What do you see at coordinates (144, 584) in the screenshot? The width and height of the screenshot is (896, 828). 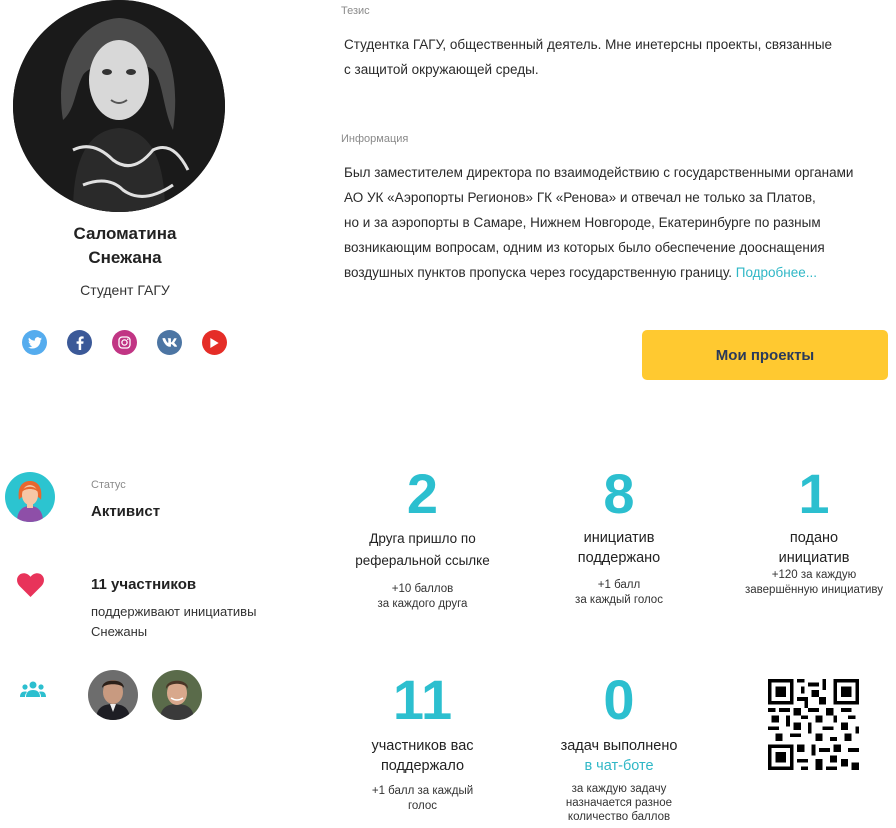 I see `supporters-count: 11 участников` at bounding box center [144, 584].